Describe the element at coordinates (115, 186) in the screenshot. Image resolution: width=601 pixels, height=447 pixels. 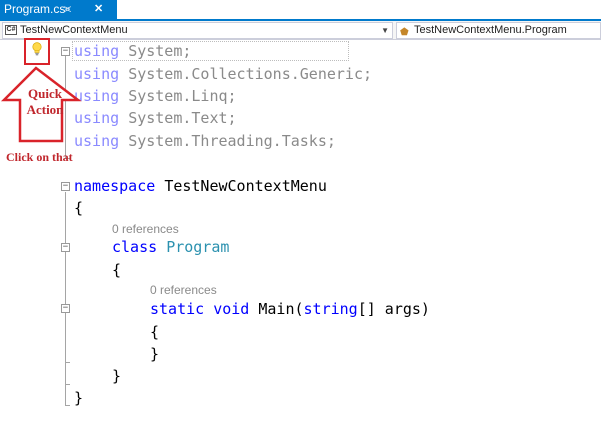
I see `namespace-keyword: namespace` at that location.